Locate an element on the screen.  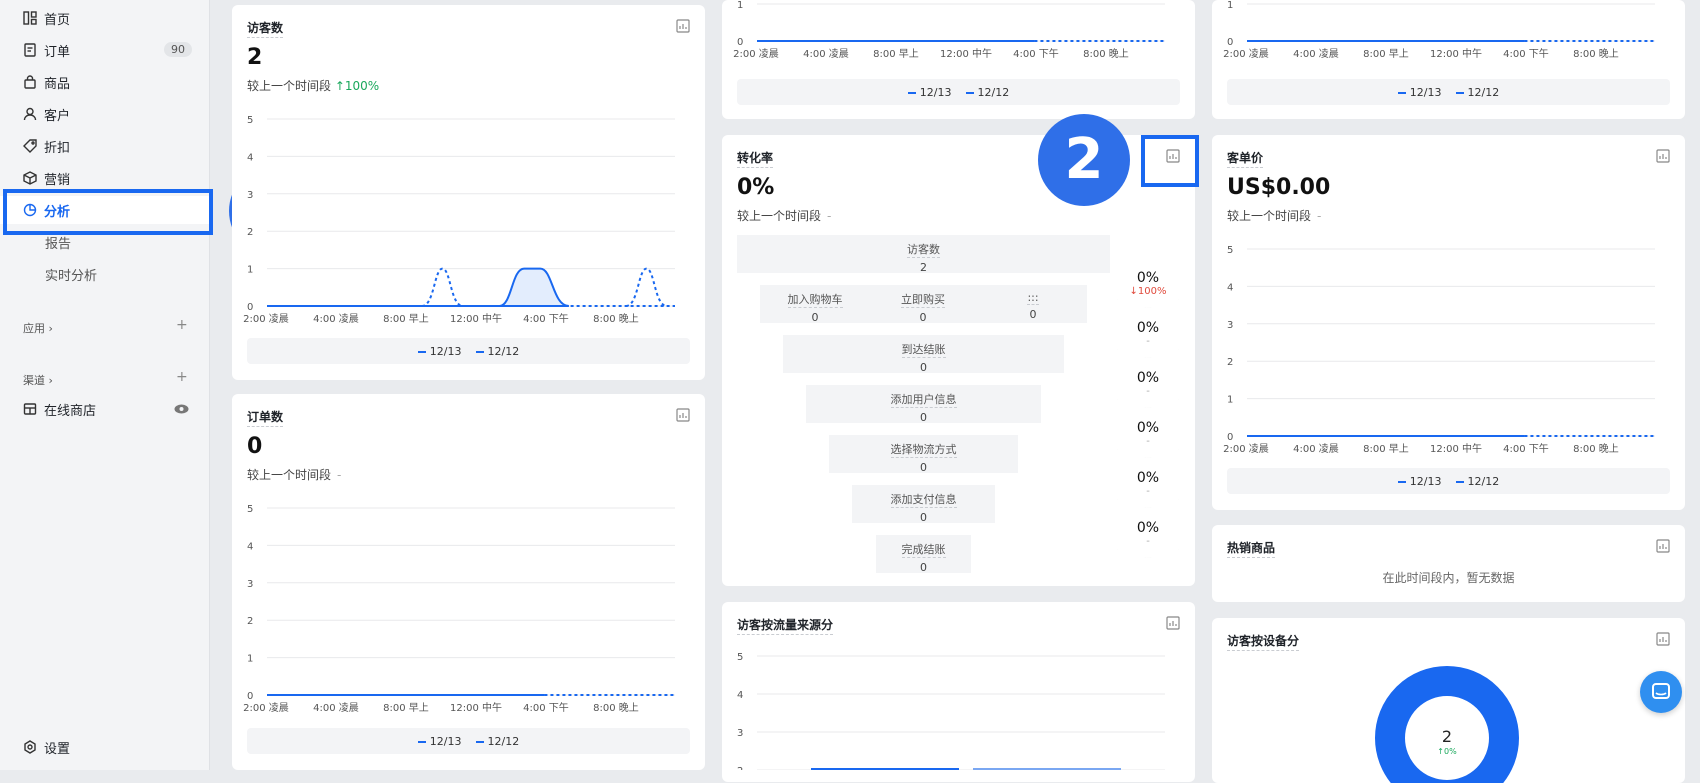
funnel-step-add-to-cart: 加入购物车 0 is located at coordinates (815, 304).